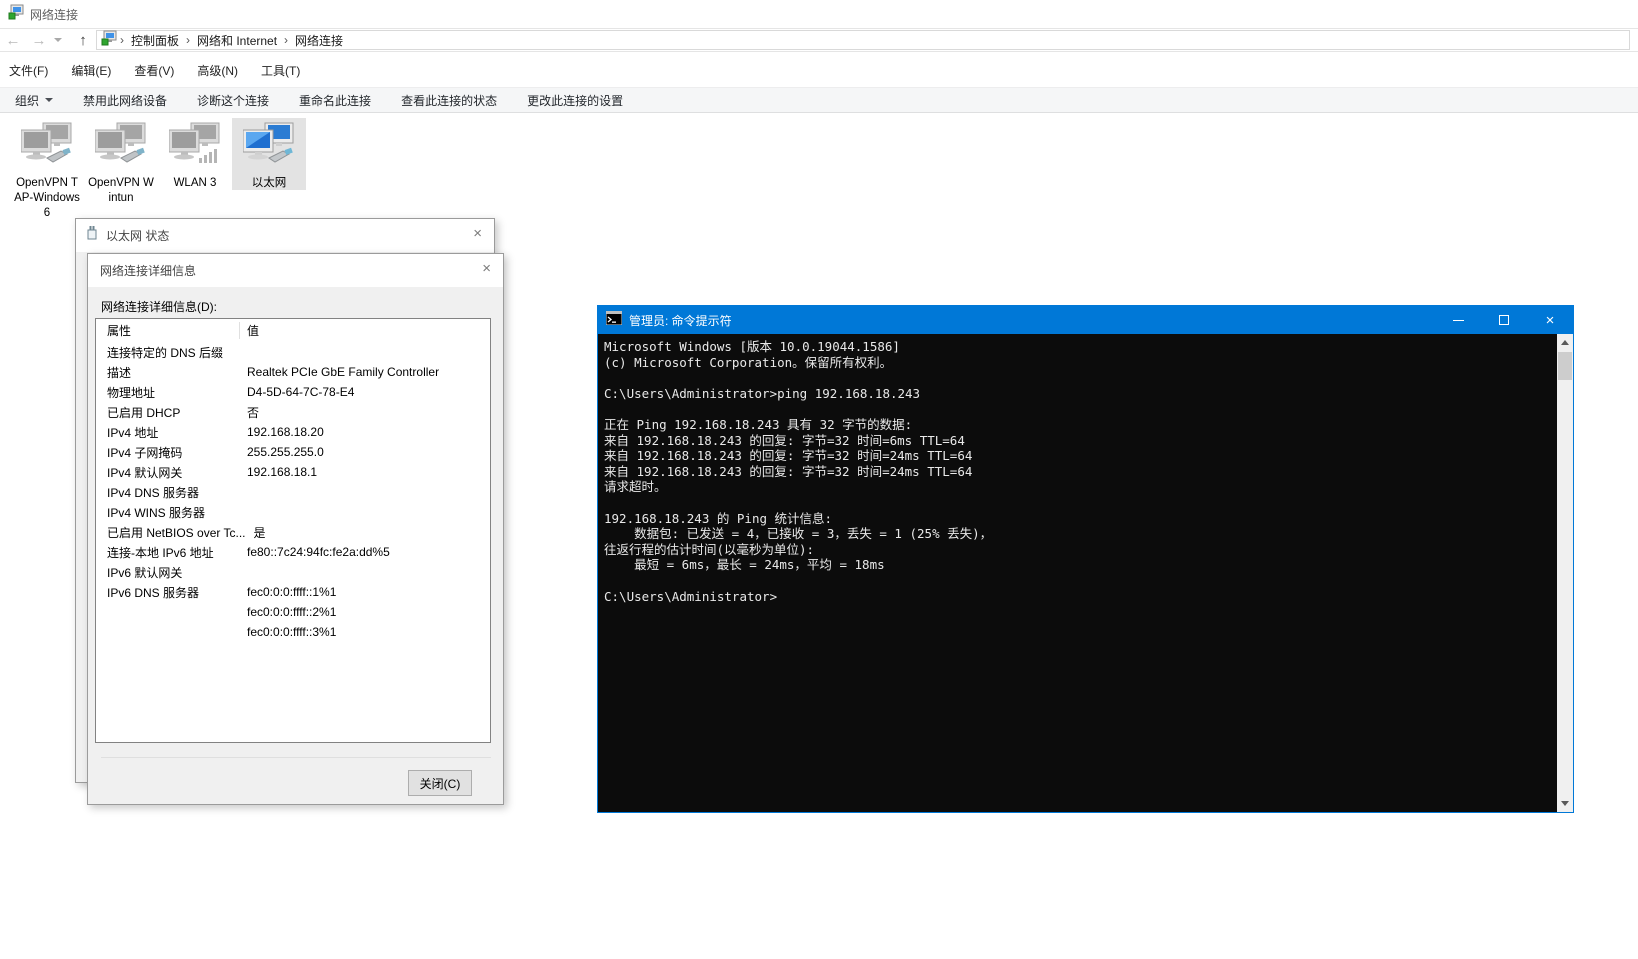 The height and width of the screenshot is (959, 1638). Describe the element at coordinates (148, 271) in the screenshot. I see `dialog-title: 网络连接详细信息` at that location.